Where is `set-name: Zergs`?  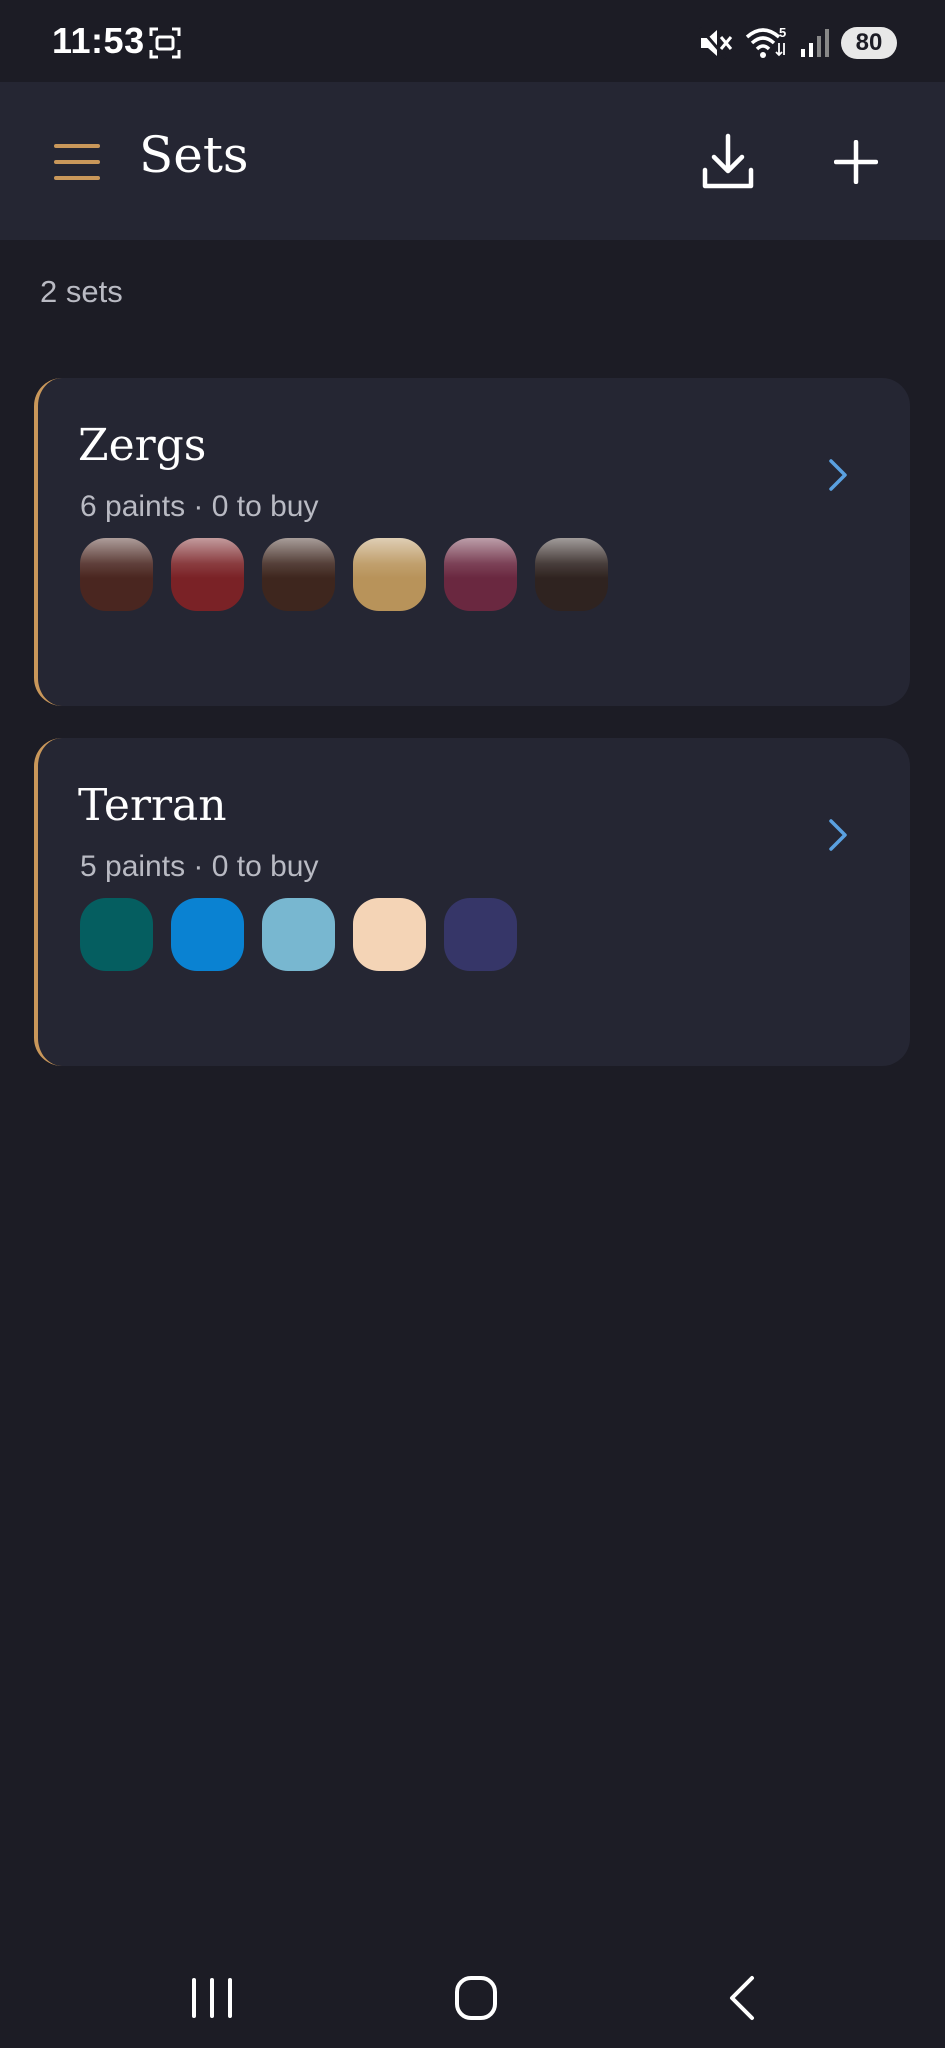
set-name: Zergs is located at coordinates (142, 445).